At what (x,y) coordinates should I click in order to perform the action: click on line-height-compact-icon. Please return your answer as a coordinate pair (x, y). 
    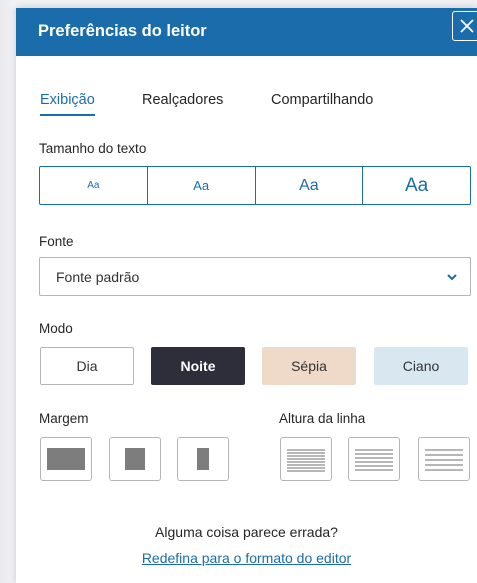
    Looking at the image, I should click on (306, 460).